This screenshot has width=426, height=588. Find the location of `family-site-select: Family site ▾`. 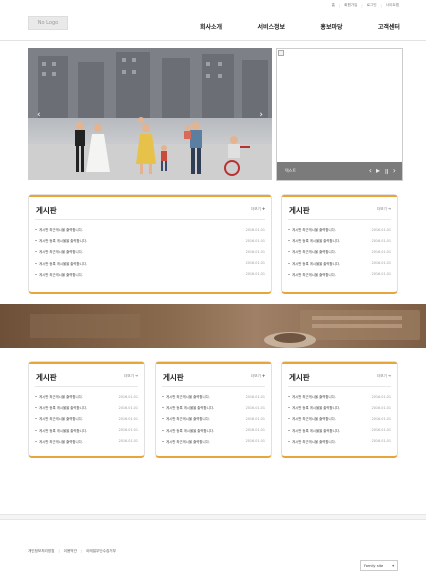

family-site-select: Family site ▾ is located at coordinates (379, 565).